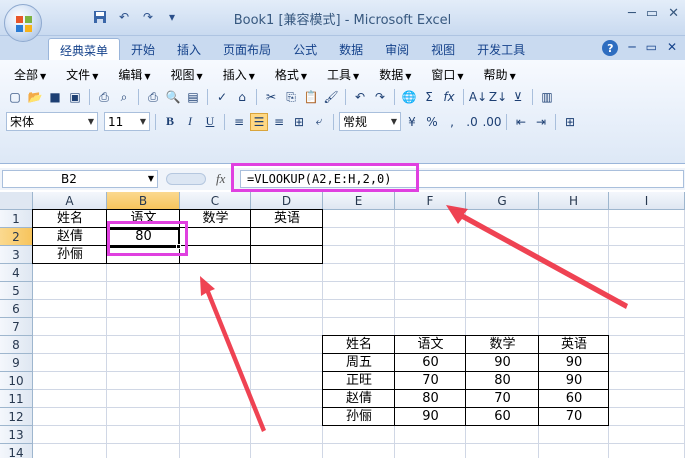  I want to click on row-header-4: 4, so click(16, 273).